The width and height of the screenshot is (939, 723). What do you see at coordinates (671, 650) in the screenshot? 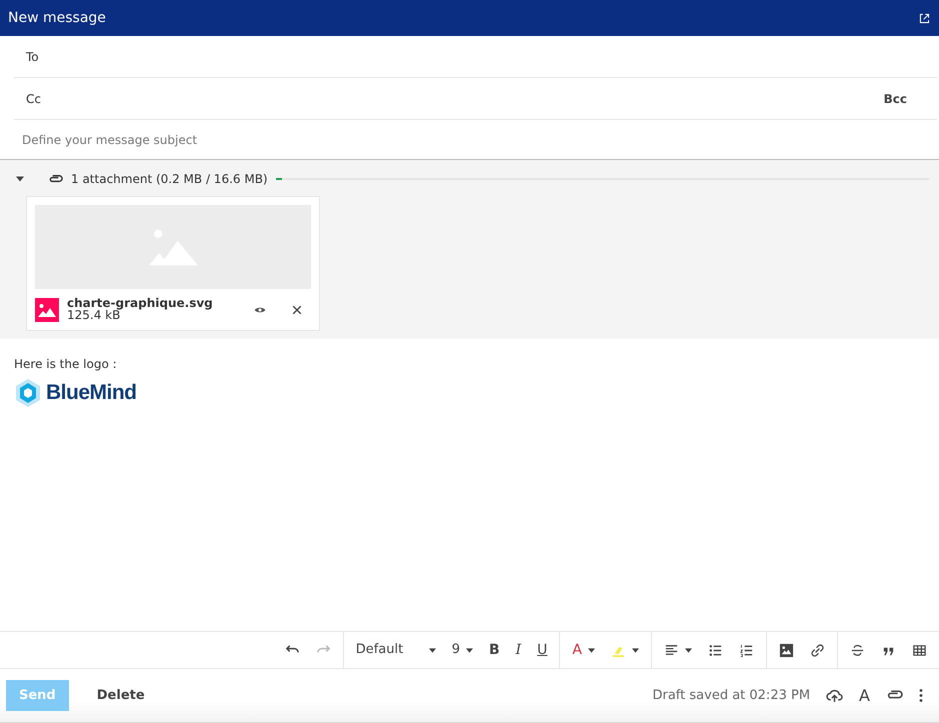
I see `align-left-icon` at bounding box center [671, 650].